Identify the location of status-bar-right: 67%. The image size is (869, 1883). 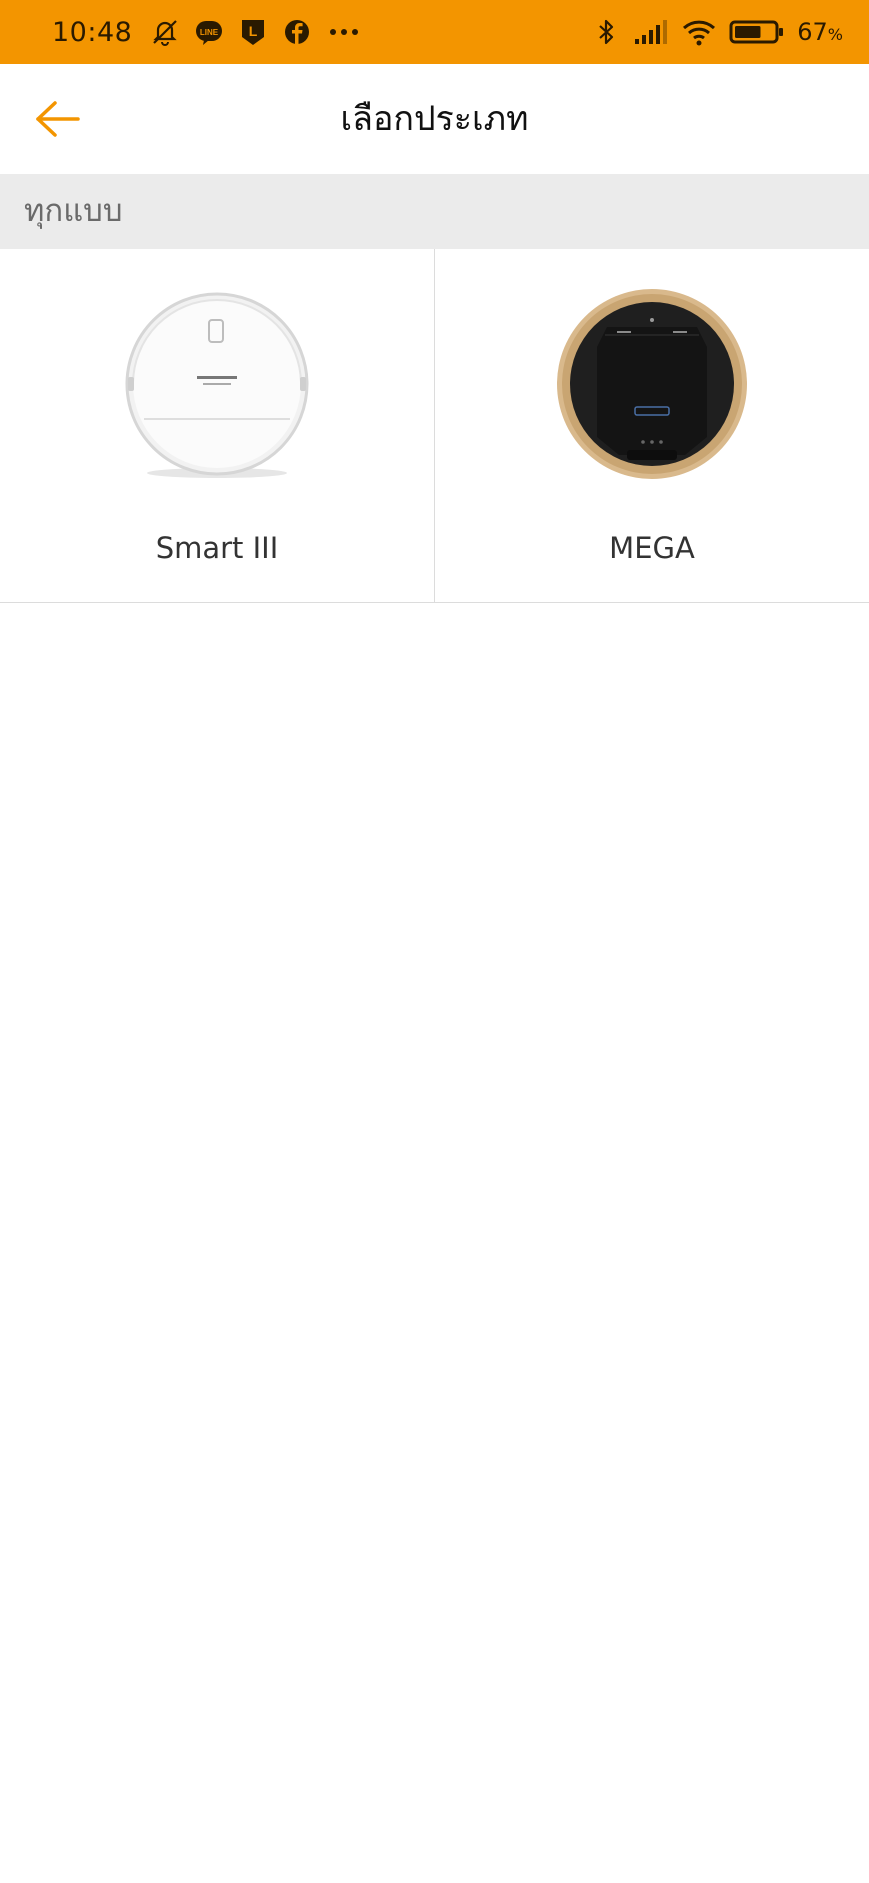
(717, 32).